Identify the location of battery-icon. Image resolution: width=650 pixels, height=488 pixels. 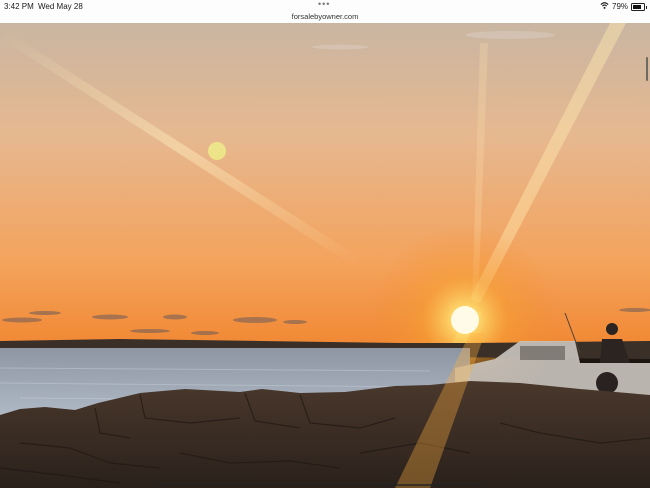
(639, 7).